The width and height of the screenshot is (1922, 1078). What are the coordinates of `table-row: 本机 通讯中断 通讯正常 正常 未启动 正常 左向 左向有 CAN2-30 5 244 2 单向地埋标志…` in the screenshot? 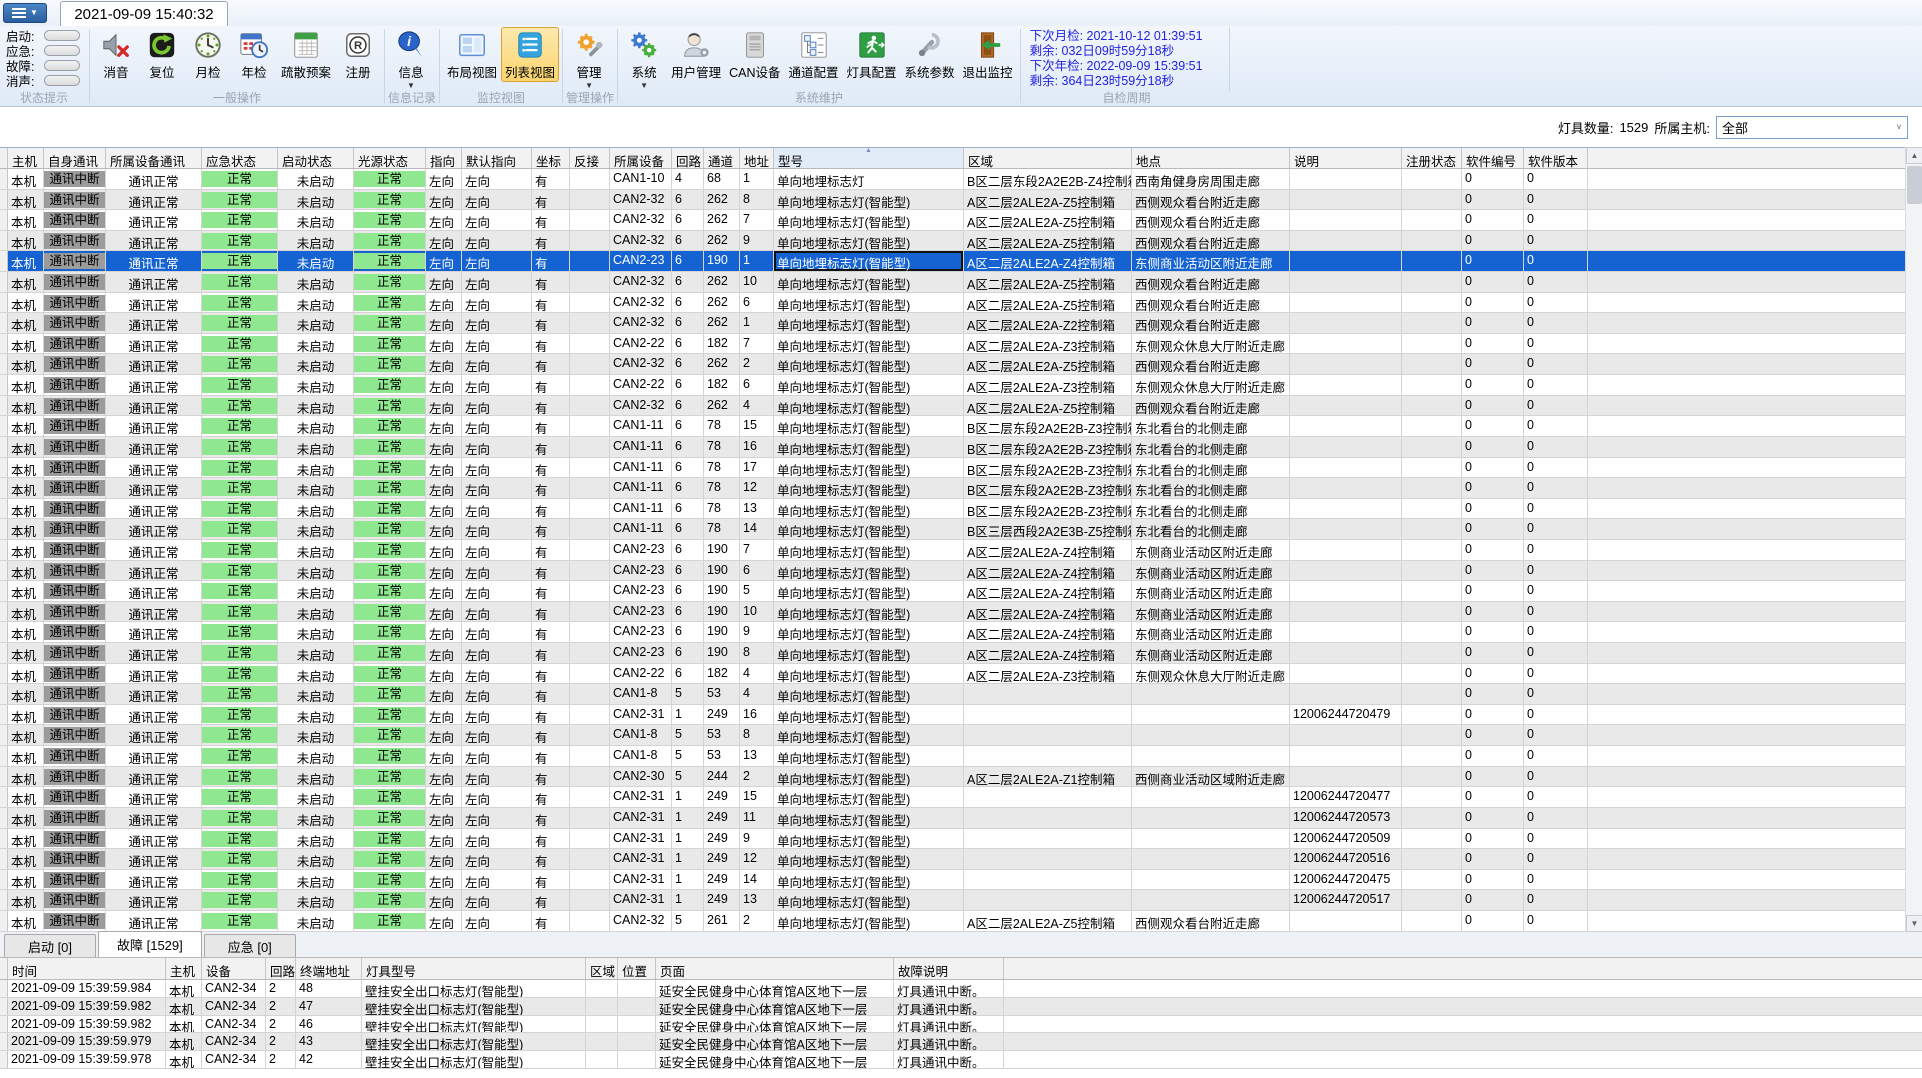 It's located at (952, 777).